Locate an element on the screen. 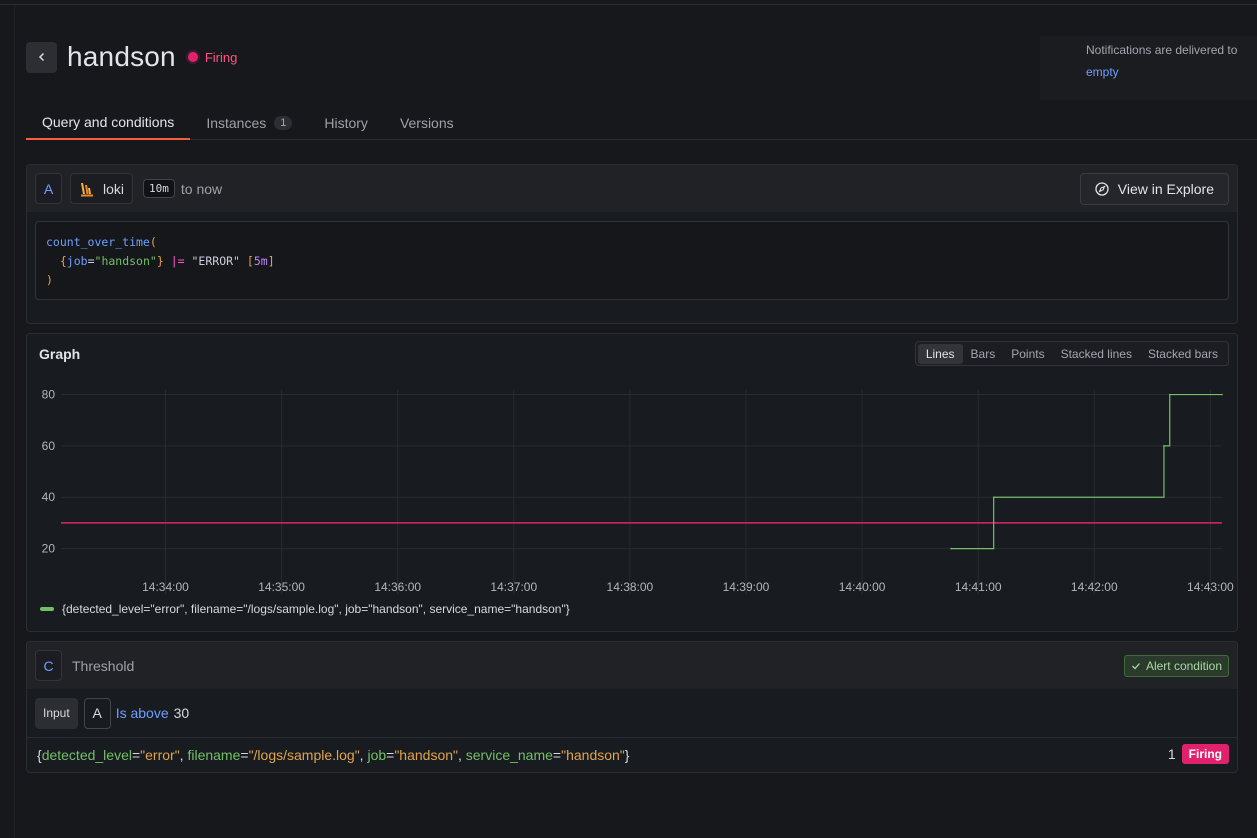 Image resolution: width=1257 pixels, height=838 pixels. code-eq: = is located at coordinates (91, 261).